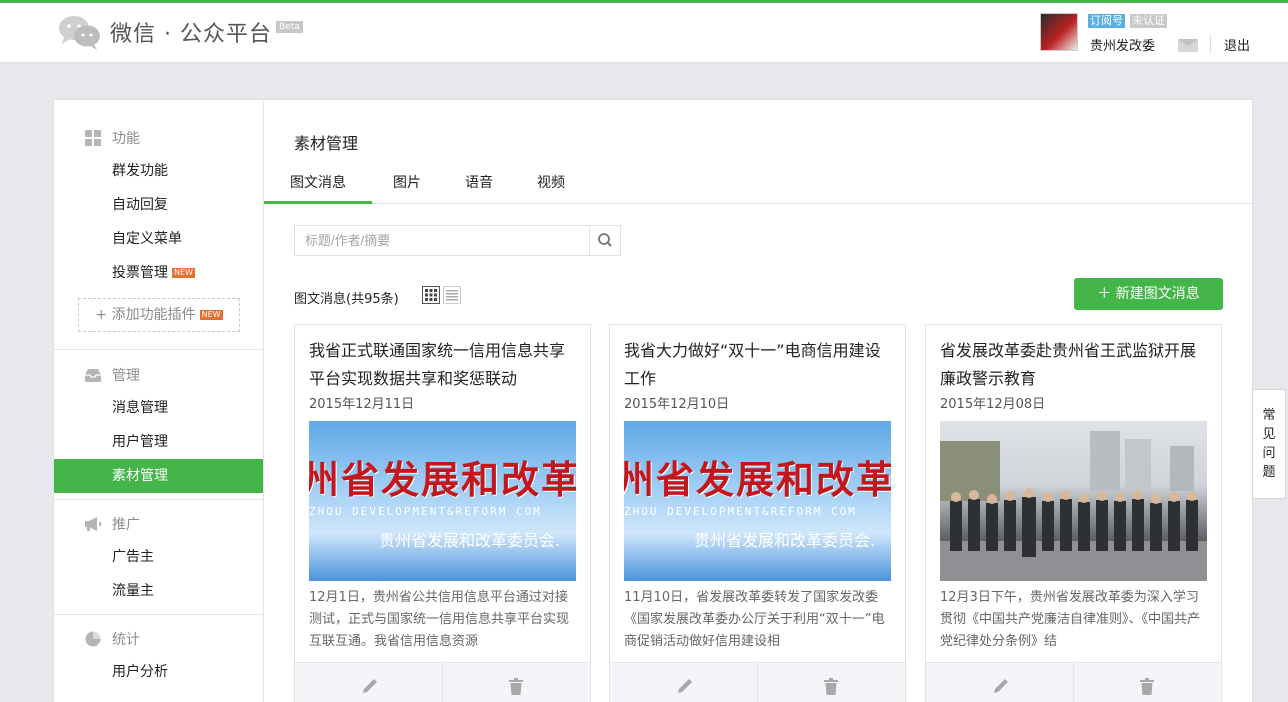 The image size is (1288, 702). I want to click on account-type-tag: 订阅号, so click(1106, 21).